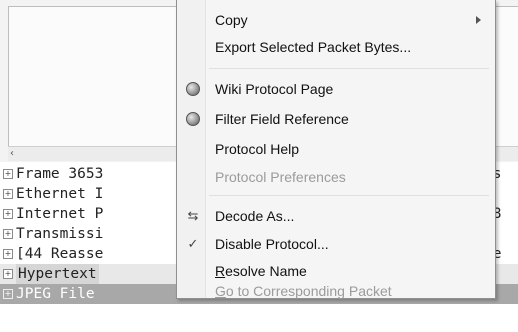  I want to click on menu-item-protocol-help: Protocol Help, so click(336, 149).